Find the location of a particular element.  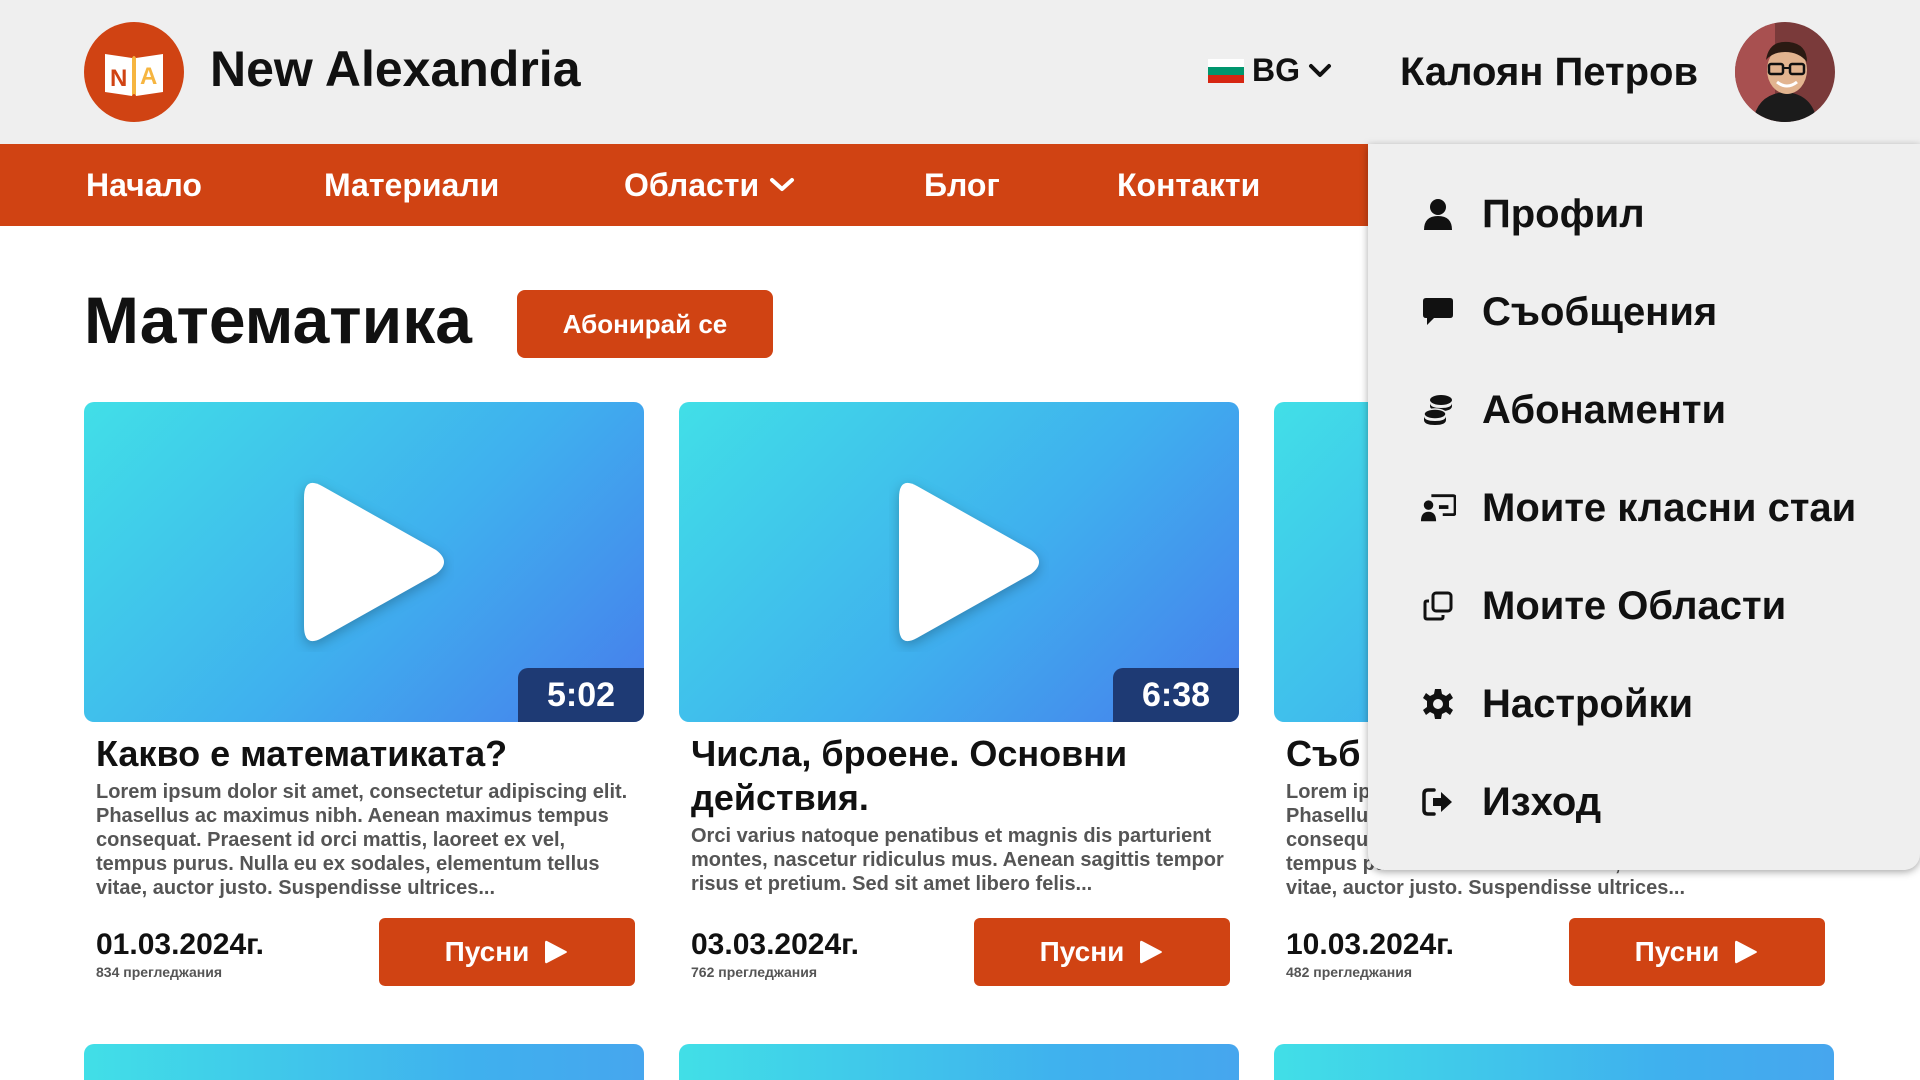

video-title: Числа, броене. Основни действия. is located at coordinates (961, 776).